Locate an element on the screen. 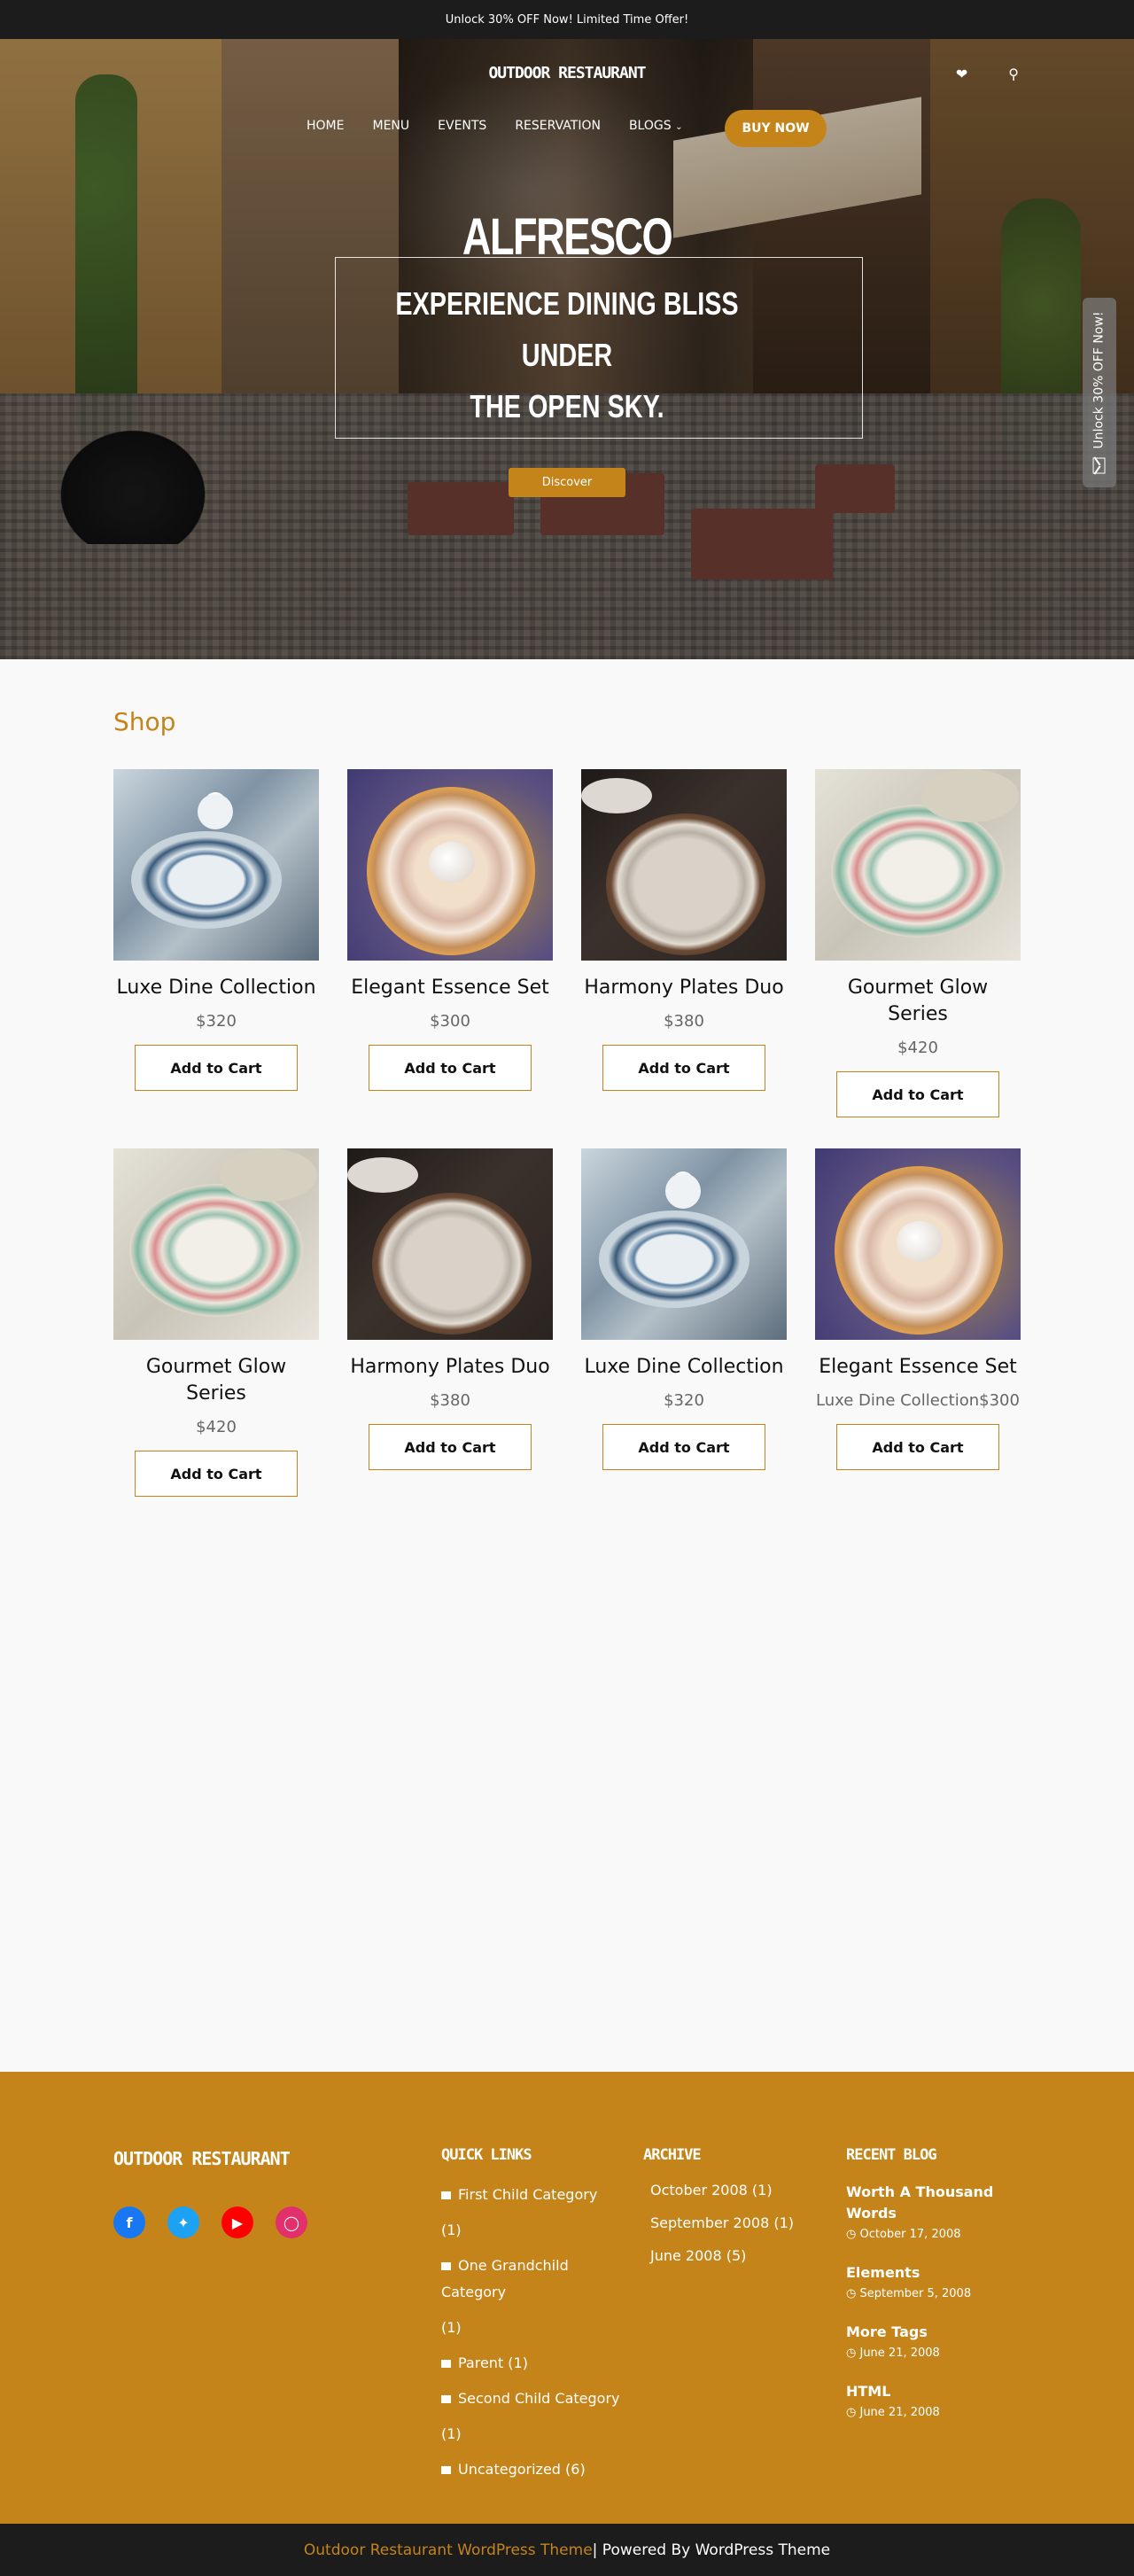 Image resolution: width=1134 pixels, height=2576 pixels. heart-icon: ❤ is located at coordinates (961, 74).